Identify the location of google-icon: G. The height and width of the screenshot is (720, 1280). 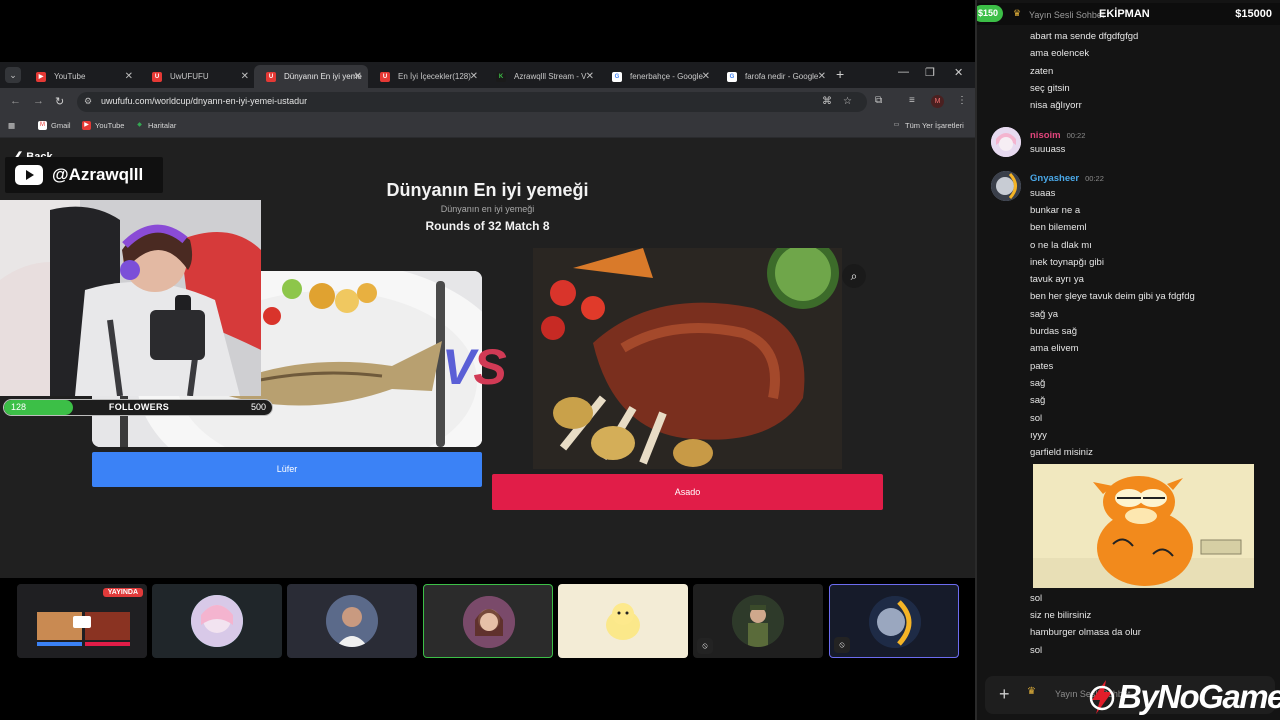
(732, 77).